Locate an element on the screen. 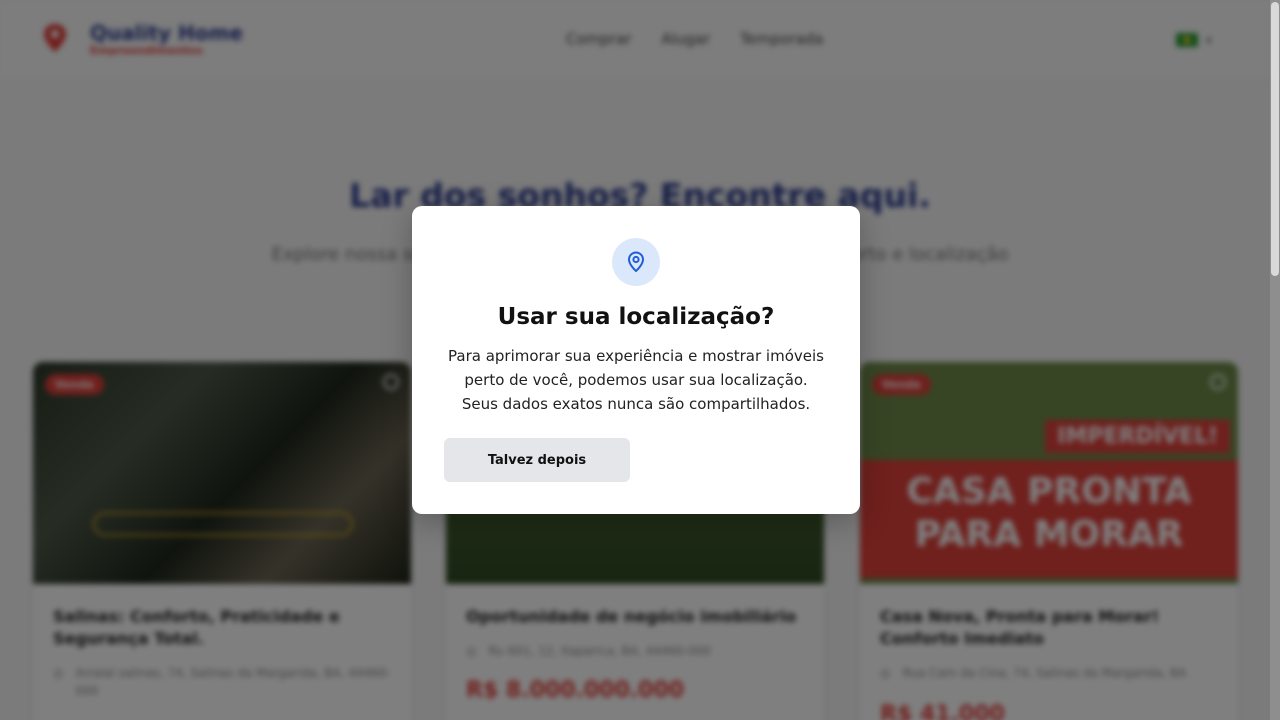 This screenshot has width=1280, height=720. dialog-title: Usar sua localização? is located at coordinates (636, 317).